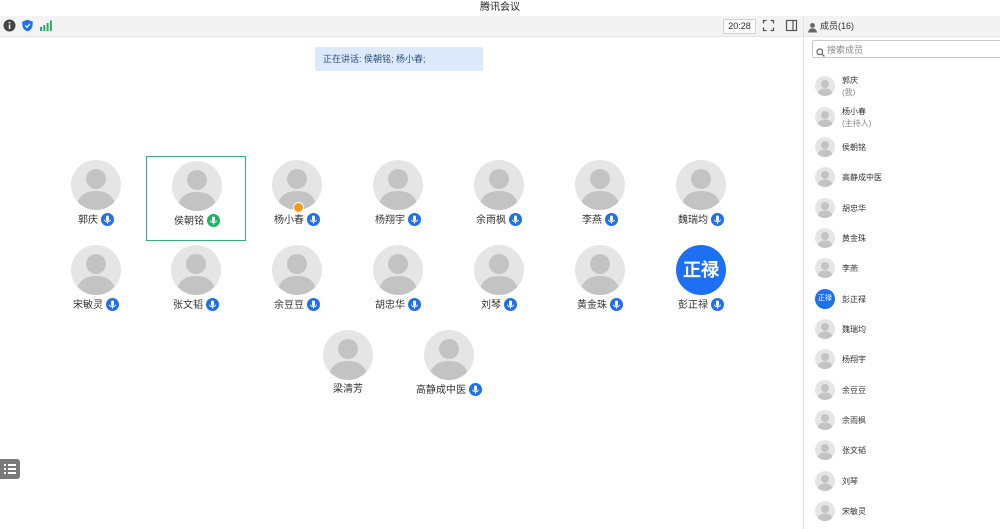  What do you see at coordinates (88, 305) in the screenshot?
I see `participant-name: 宋敏灵` at bounding box center [88, 305].